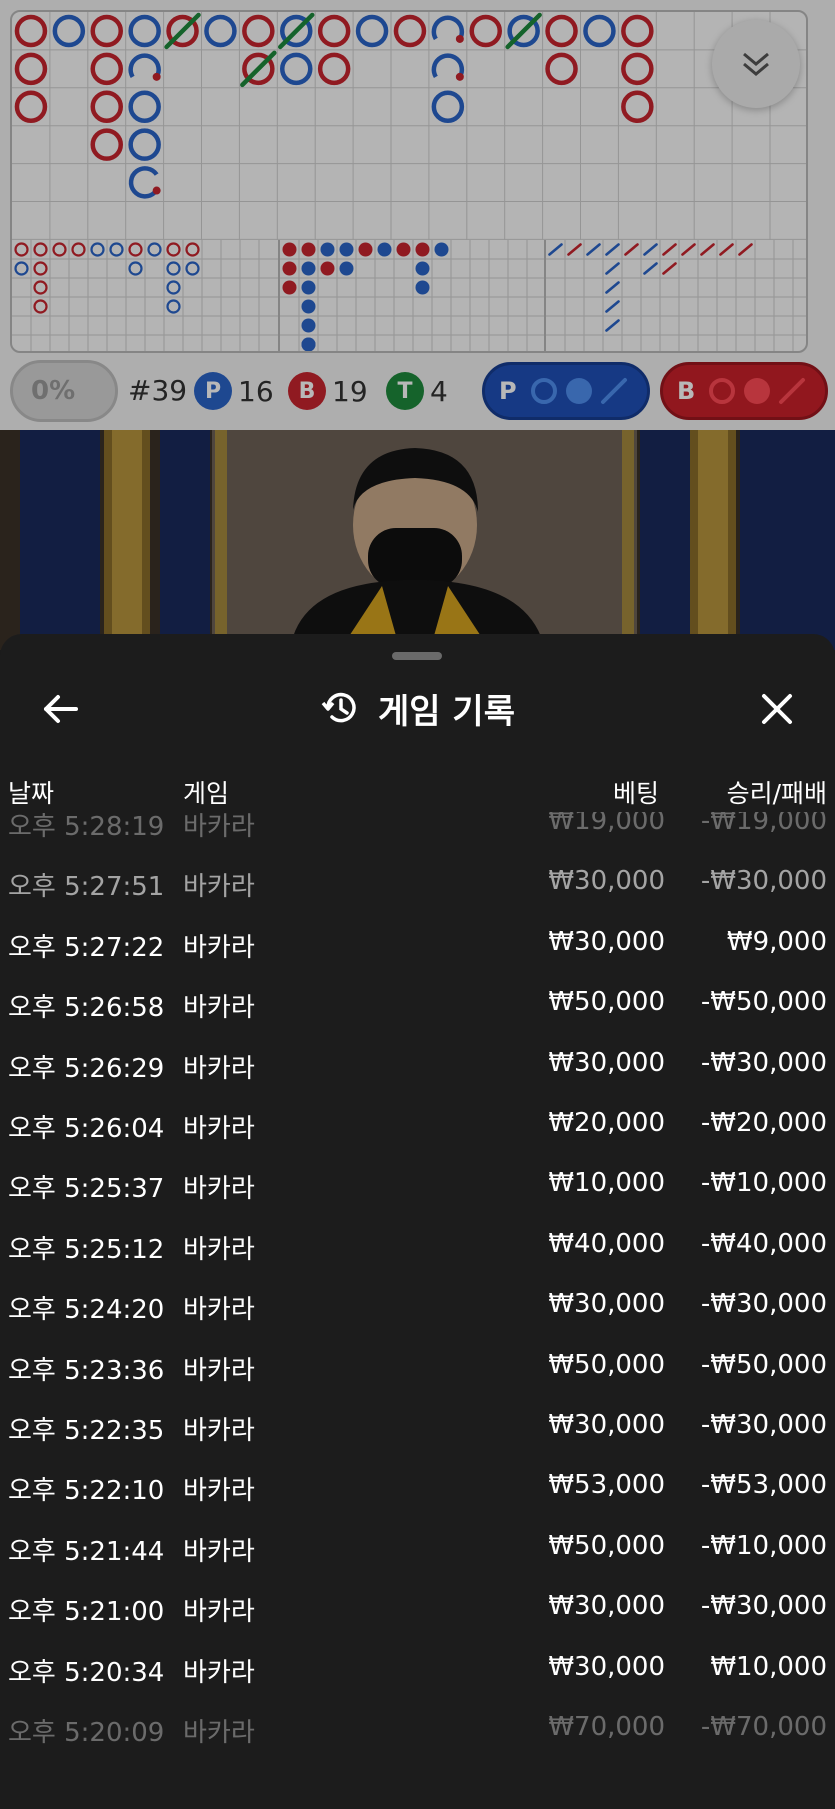 The width and height of the screenshot is (835, 1809). Describe the element at coordinates (86, 947) in the screenshot. I see `history-time: 오후 5:27:22` at that location.